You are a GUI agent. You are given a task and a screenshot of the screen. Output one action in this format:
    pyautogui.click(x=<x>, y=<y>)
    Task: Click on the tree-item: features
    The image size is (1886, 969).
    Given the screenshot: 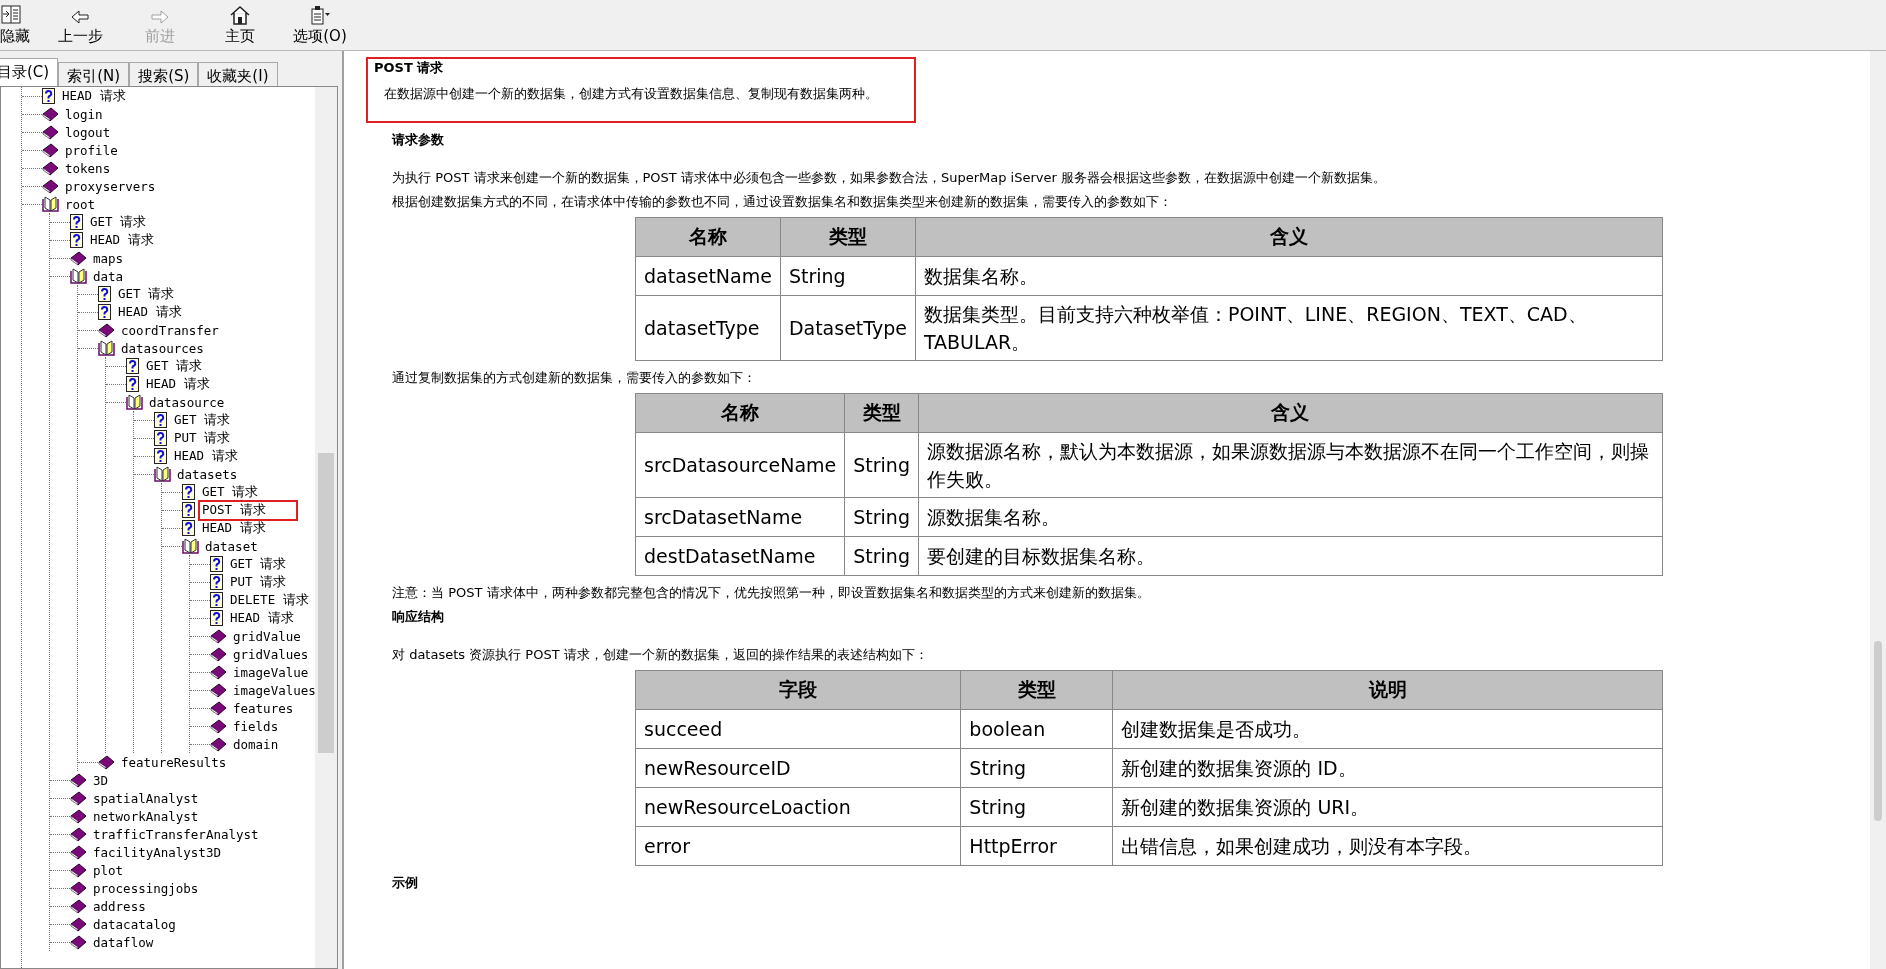 What is the action you would take?
    pyautogui.click(x=263, y=708)
    